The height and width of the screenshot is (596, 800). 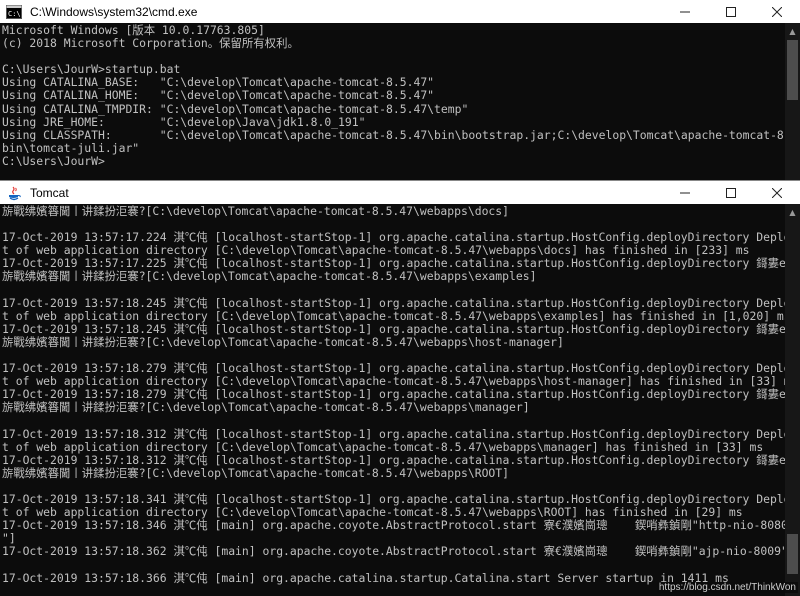 I want to click on console-line: C:\Users\JourW>, so click(x=53, y=161).